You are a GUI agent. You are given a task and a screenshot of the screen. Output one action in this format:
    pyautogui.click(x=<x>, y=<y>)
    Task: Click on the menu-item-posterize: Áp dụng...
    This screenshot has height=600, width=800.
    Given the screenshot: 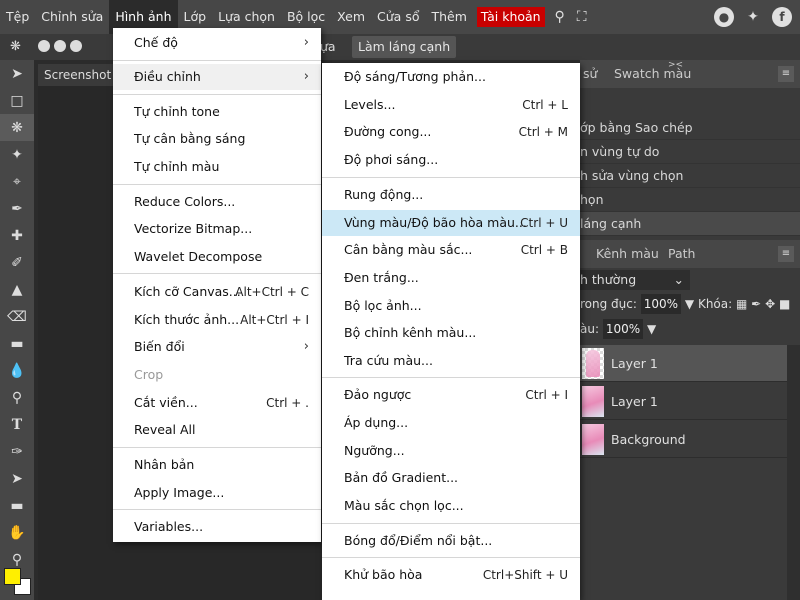 What is the action you would take?
    pyautogui.click(x=451, y=423)
    